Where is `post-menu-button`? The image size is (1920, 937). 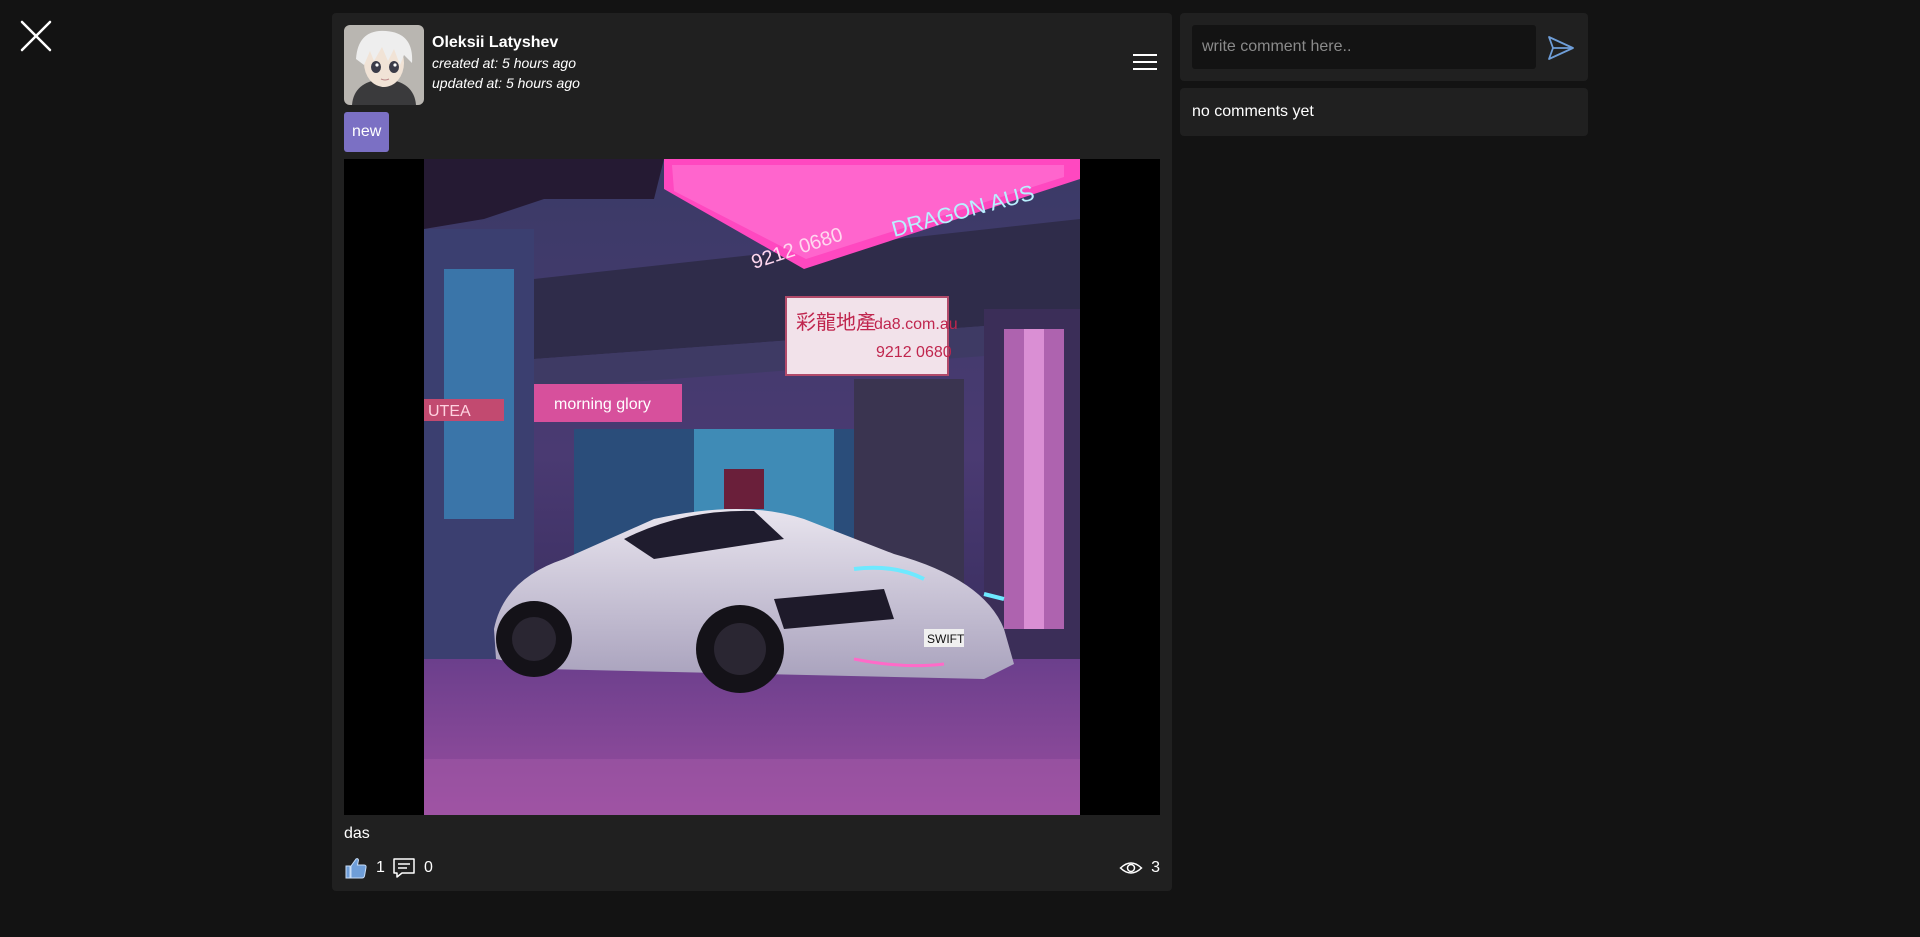
post-menu-button is located at coordinates (1145, 62).